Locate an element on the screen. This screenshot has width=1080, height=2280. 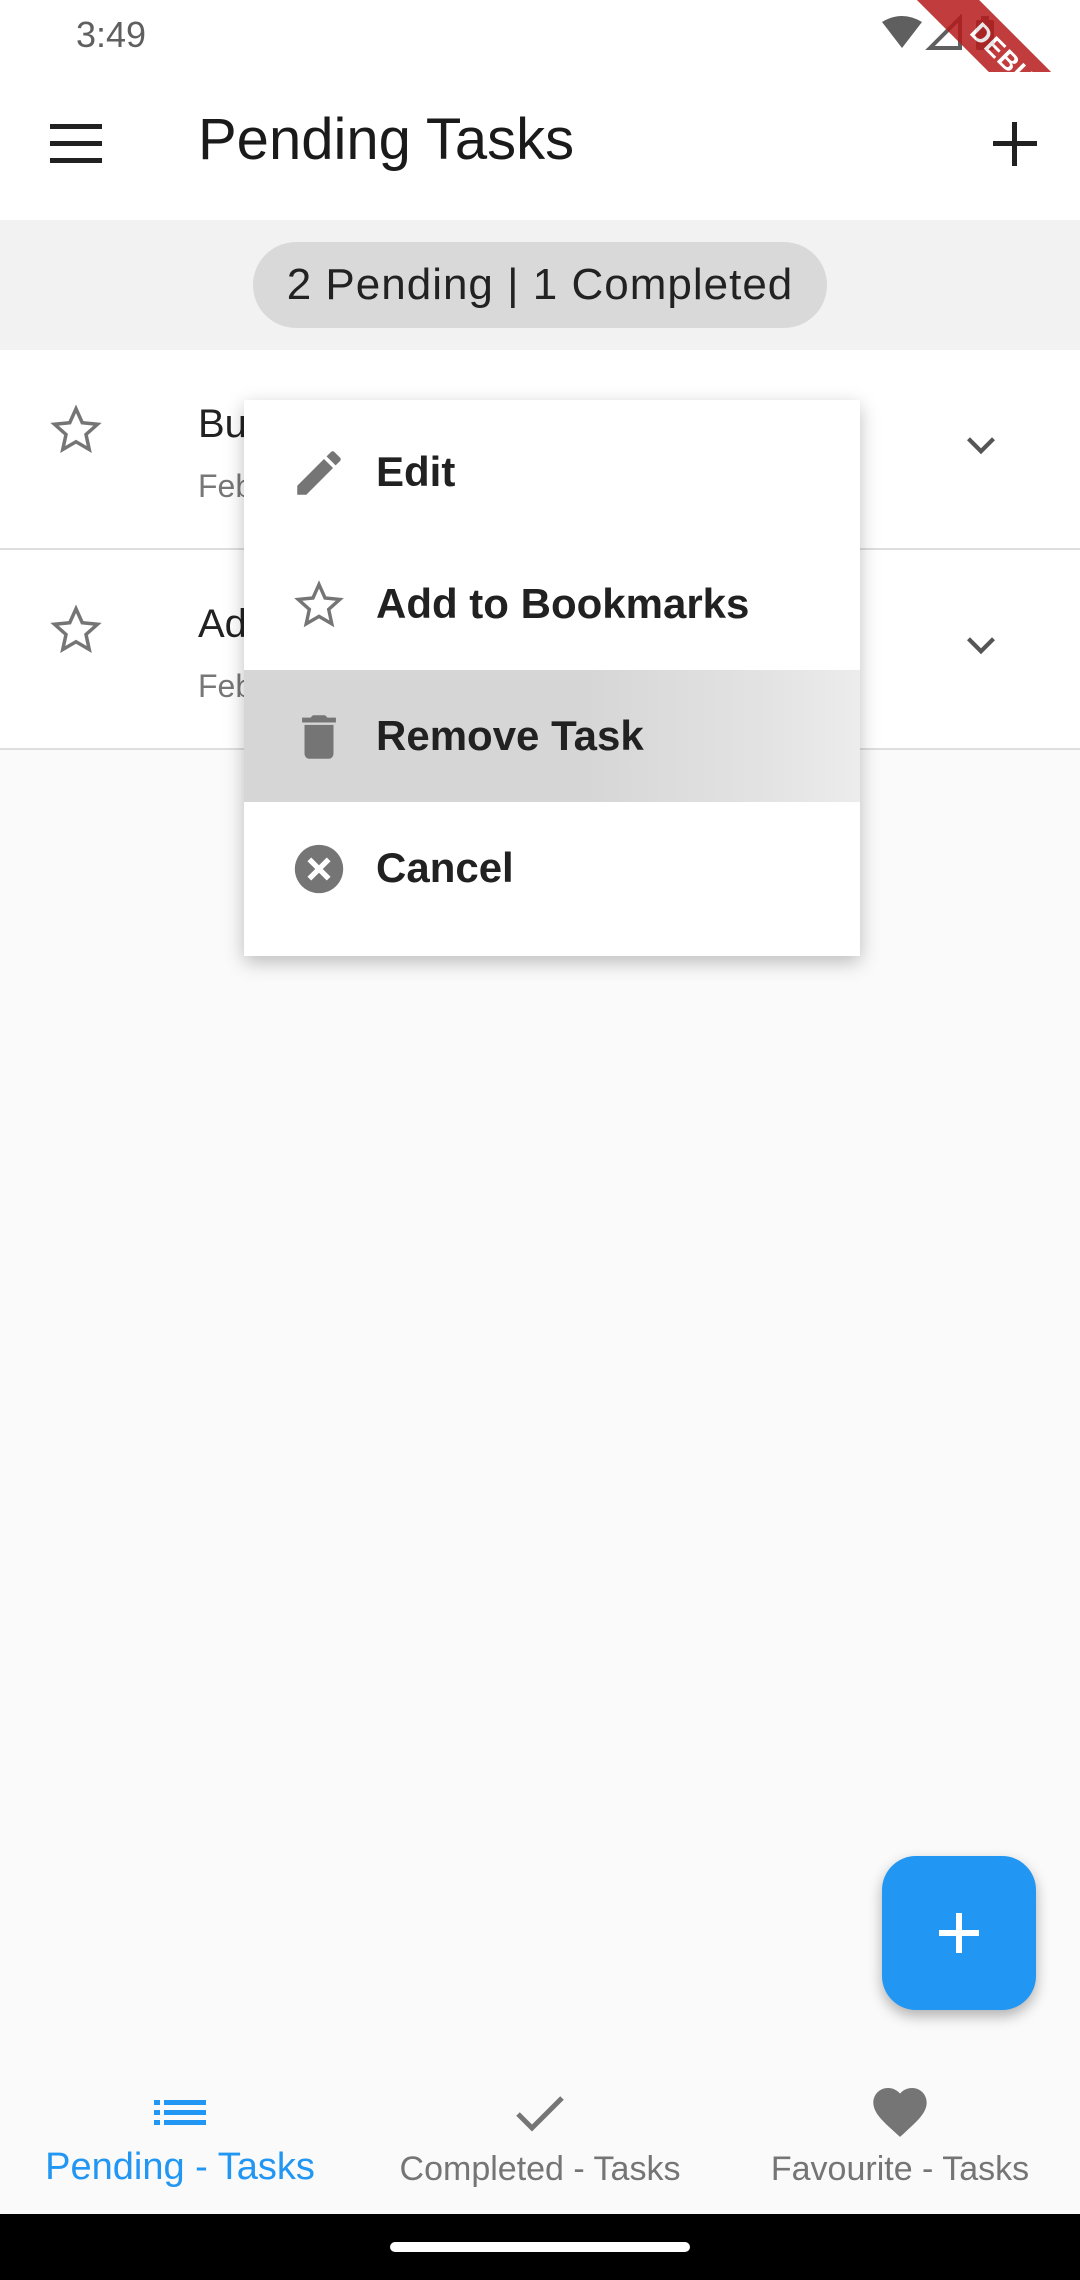
app-bar: Pending Tasks is located at coordinates (540, 146).